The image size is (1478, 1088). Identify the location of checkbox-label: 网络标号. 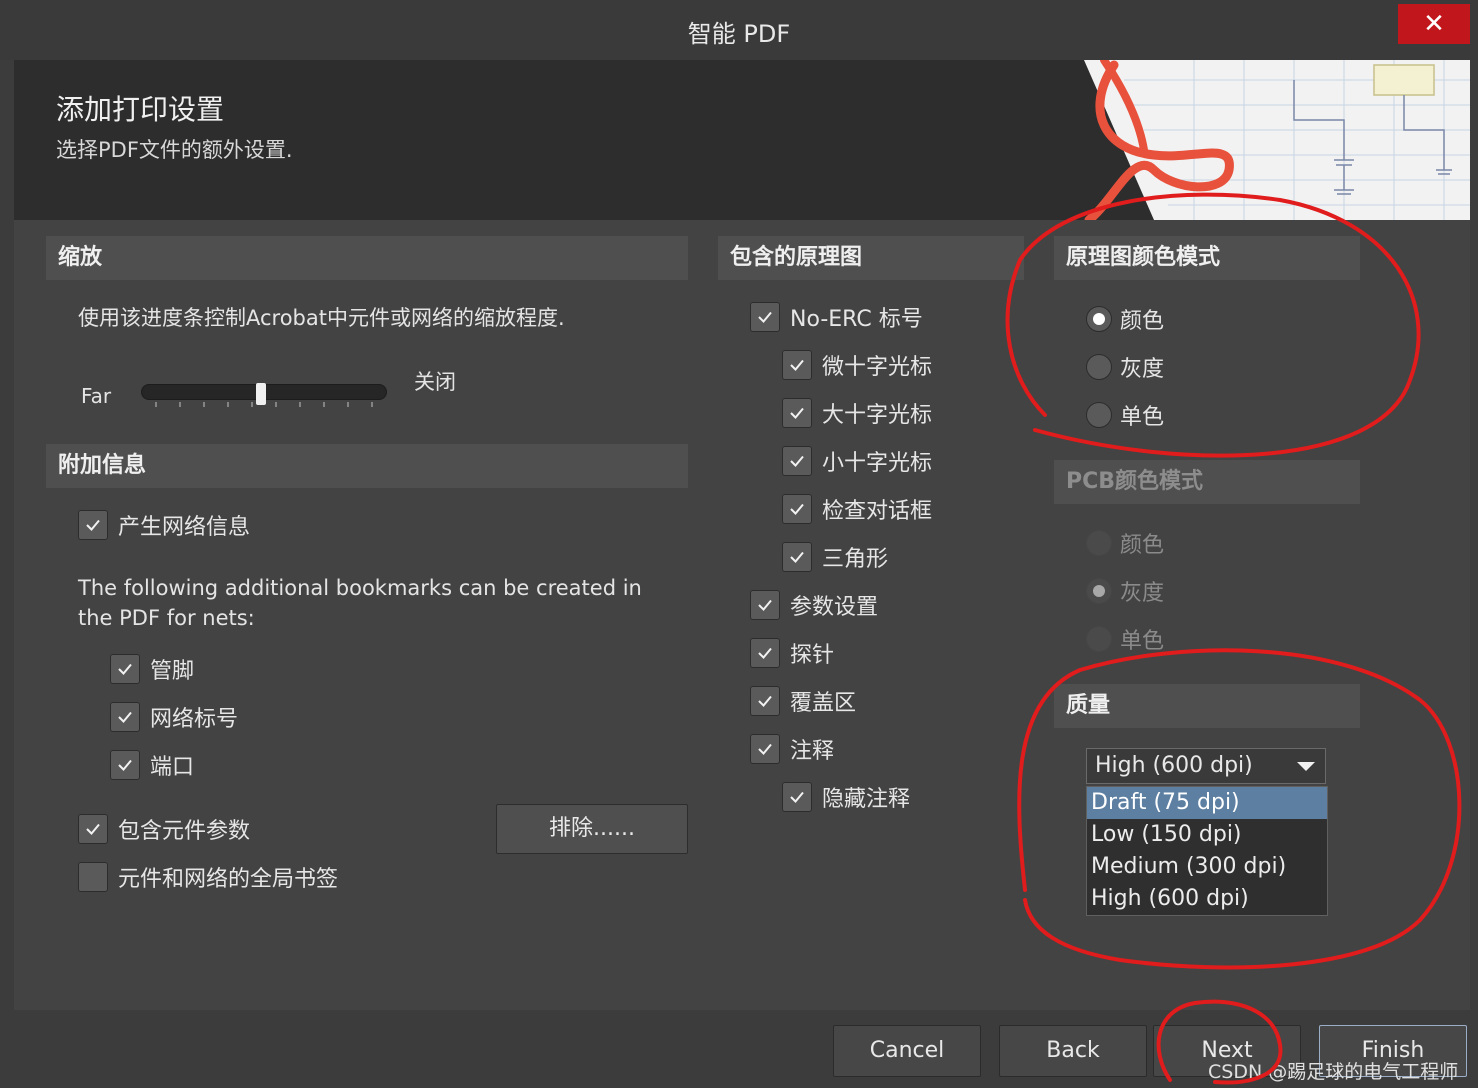
(194, 719).